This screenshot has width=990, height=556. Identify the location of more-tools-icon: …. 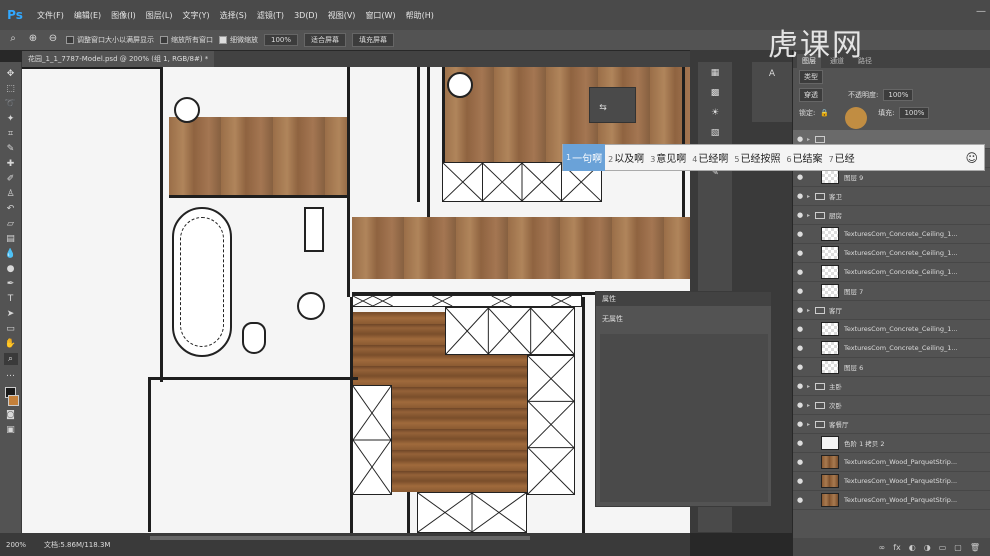
(11, 374).